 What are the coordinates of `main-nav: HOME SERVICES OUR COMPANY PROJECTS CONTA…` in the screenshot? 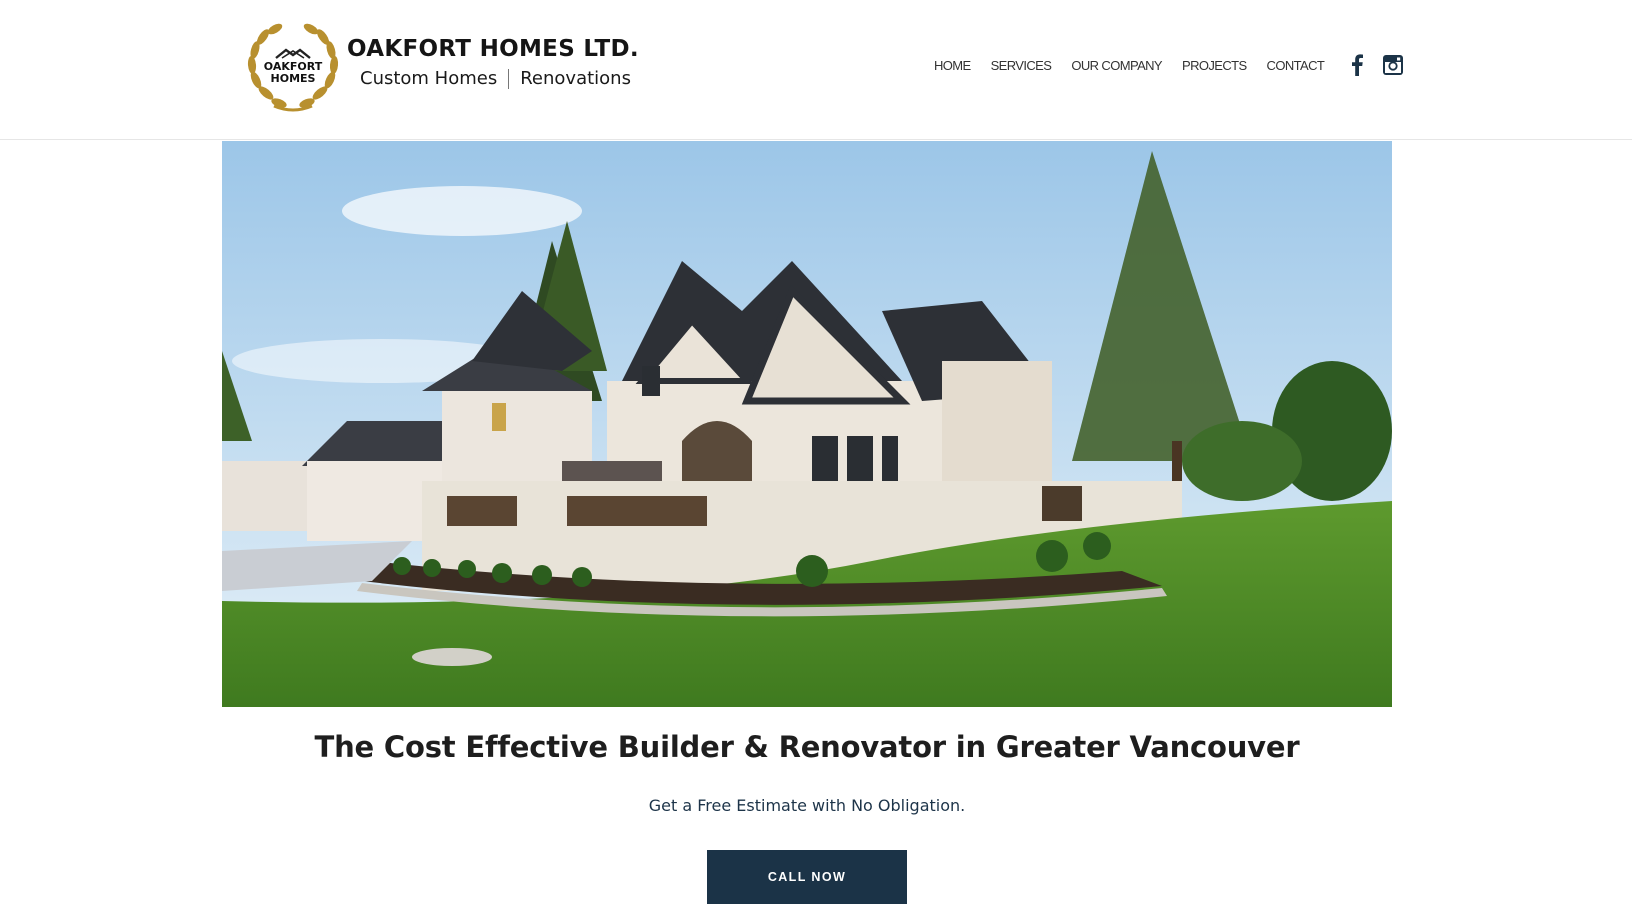 It's located at (1169, 65).